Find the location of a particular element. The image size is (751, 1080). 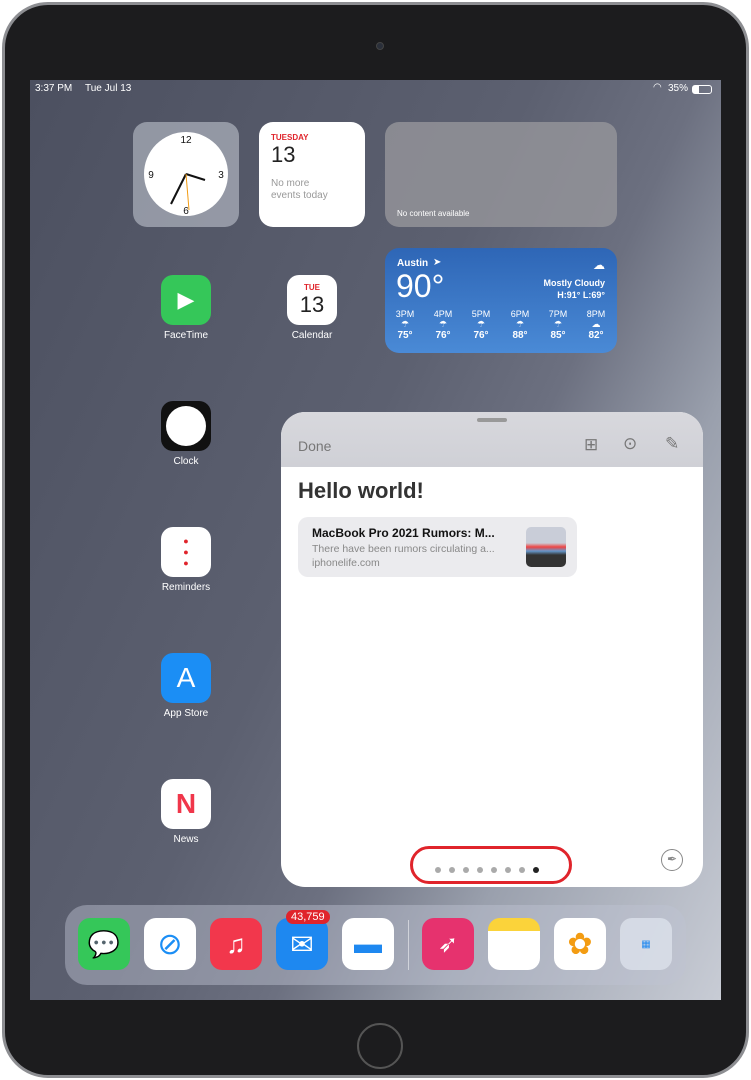

svg-text: 12 is located at coordinates (186, 140).